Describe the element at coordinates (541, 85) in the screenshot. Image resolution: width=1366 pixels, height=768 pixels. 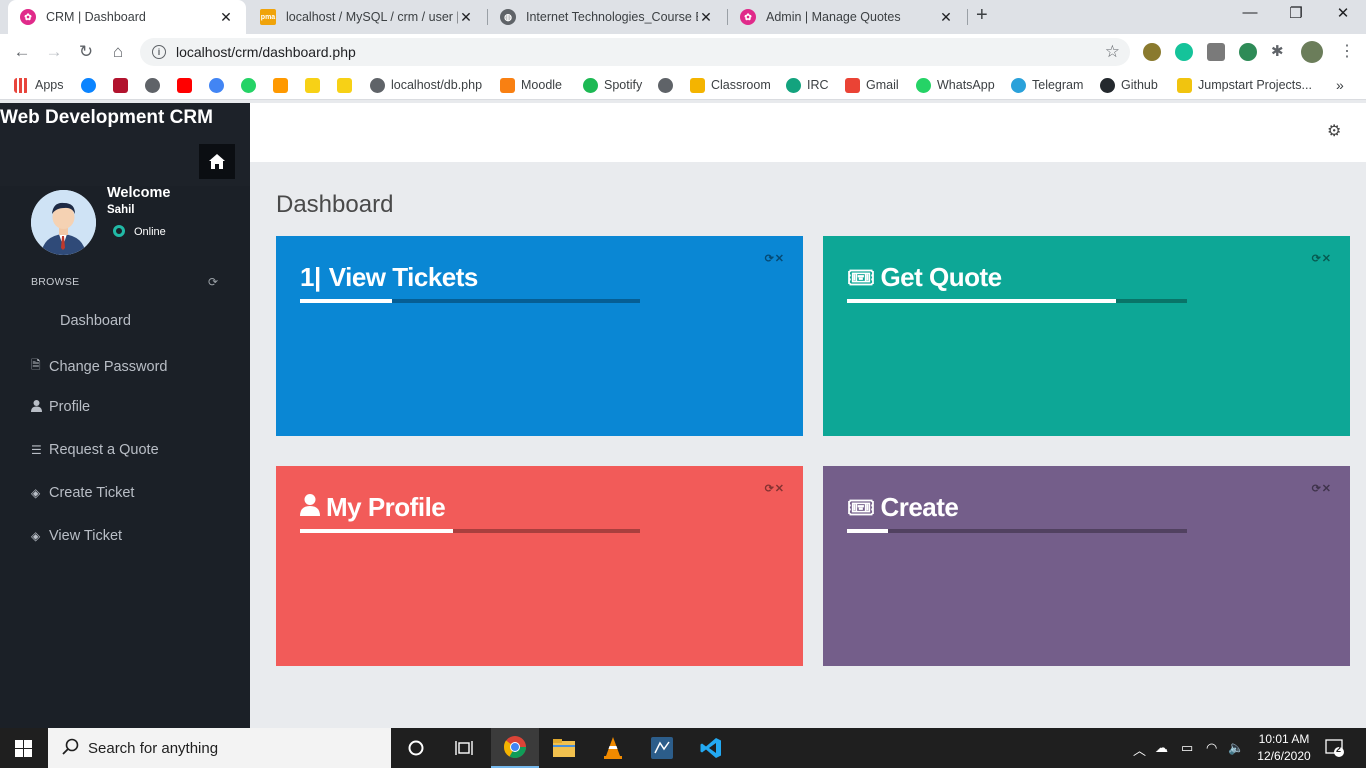
I see `bookmark-label: Moodle` at that location.